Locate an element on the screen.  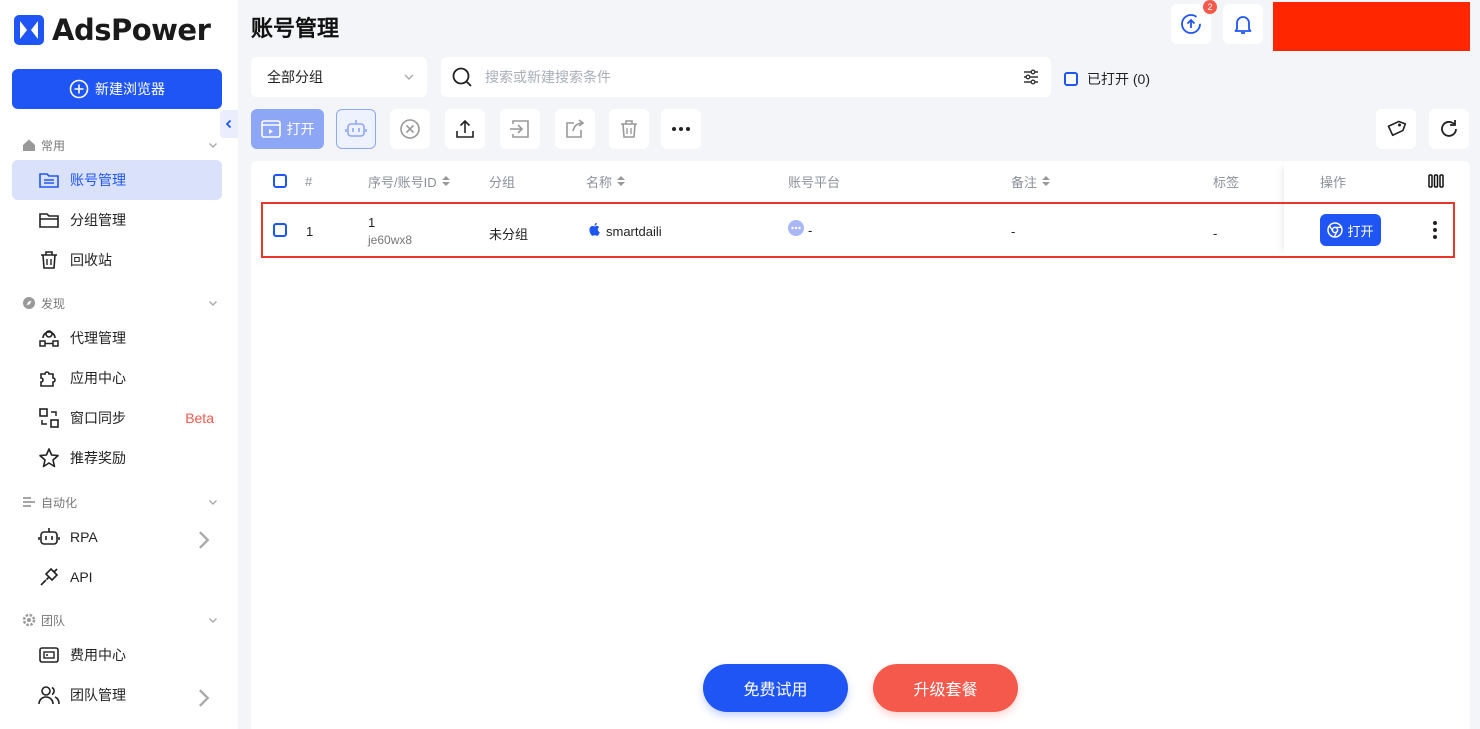
refresh-button is located at coordinates (1449, 129).